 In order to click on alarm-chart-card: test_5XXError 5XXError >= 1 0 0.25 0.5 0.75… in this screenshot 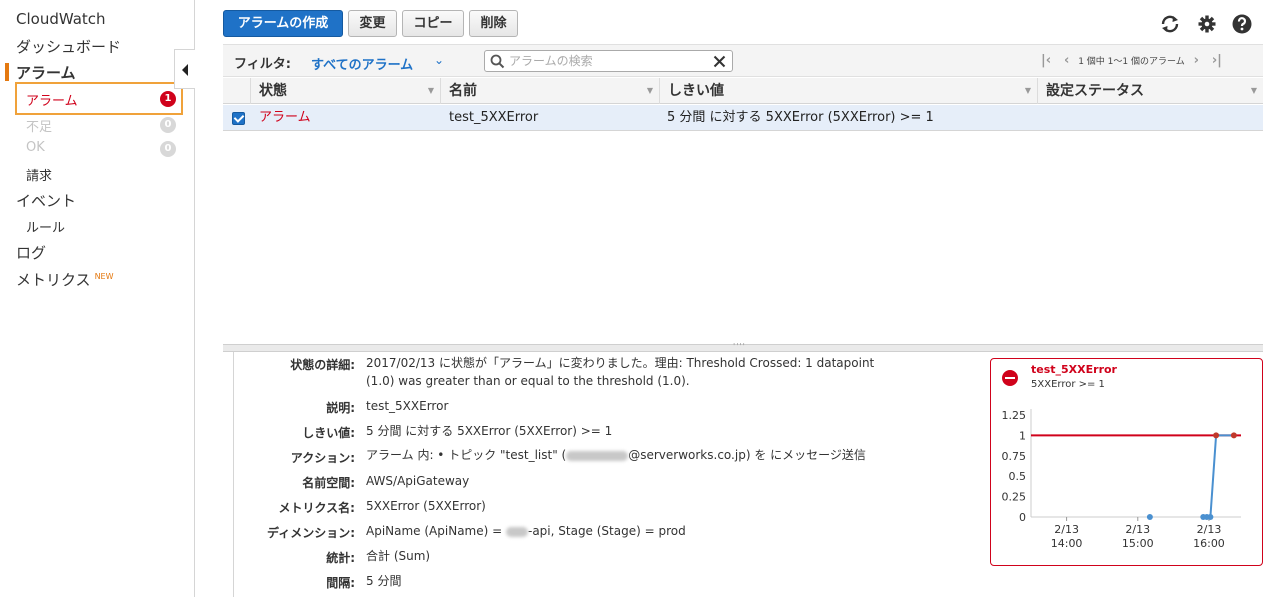, I will do `click(1126, 462)`.